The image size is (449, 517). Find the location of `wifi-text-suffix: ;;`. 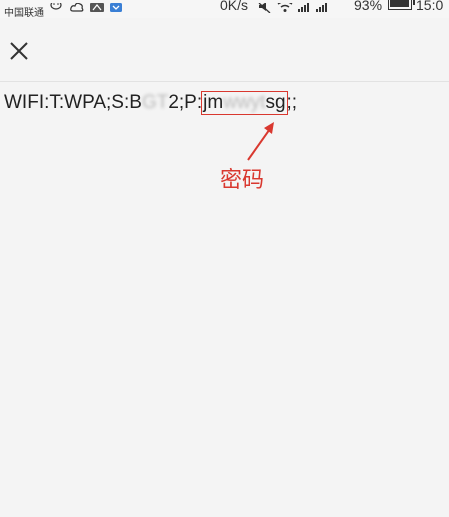

wifi-text-suffix: ;; is located at coordinates (292, 102).